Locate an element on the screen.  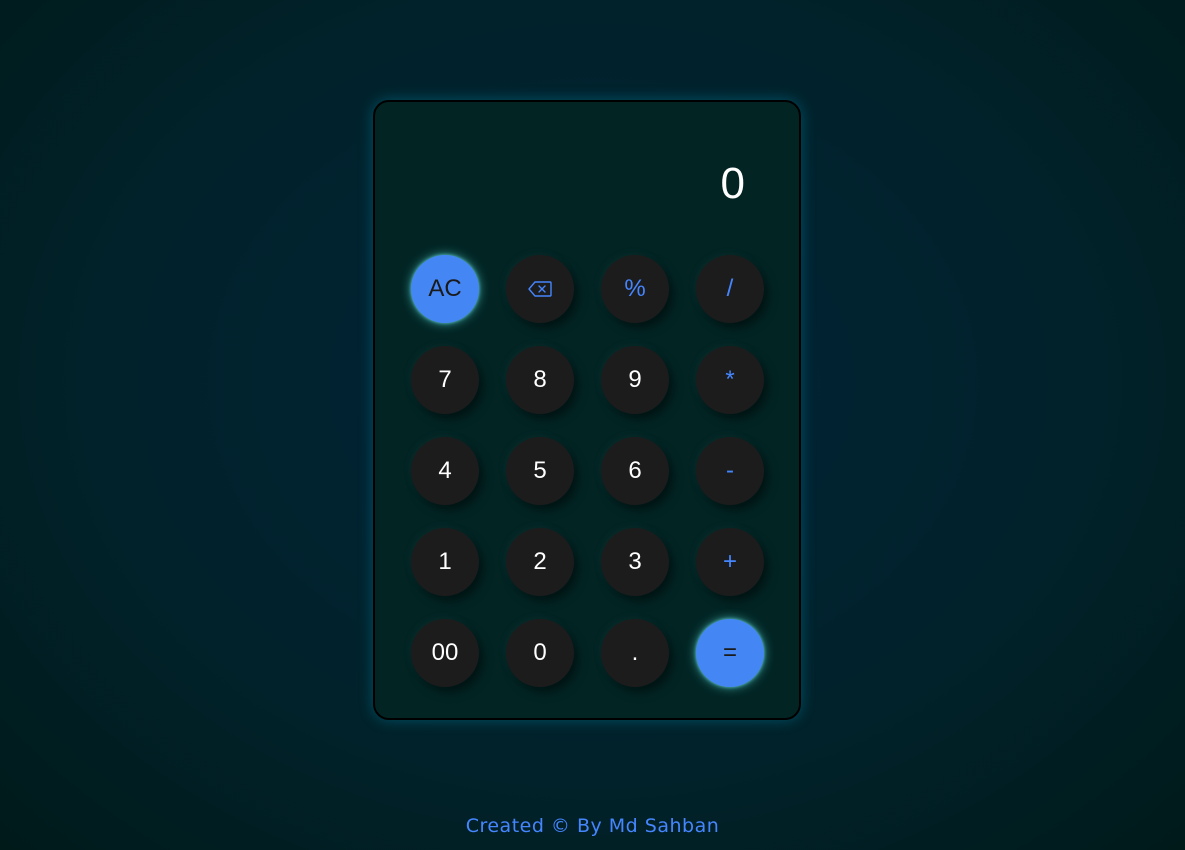
decimal-button: . is located at coordinates (635, 653).